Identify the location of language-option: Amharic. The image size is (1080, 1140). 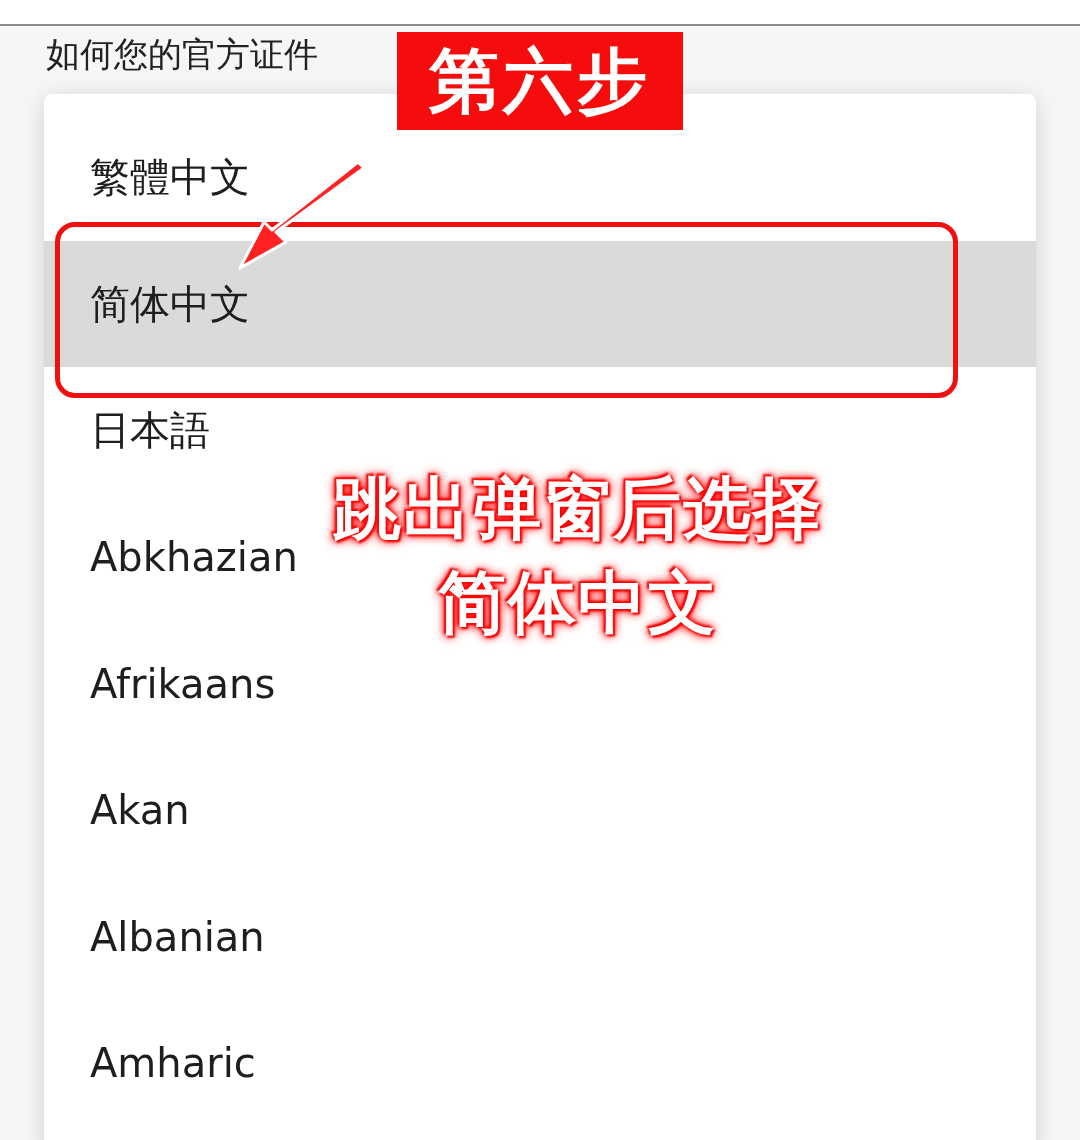
(173, 1063).